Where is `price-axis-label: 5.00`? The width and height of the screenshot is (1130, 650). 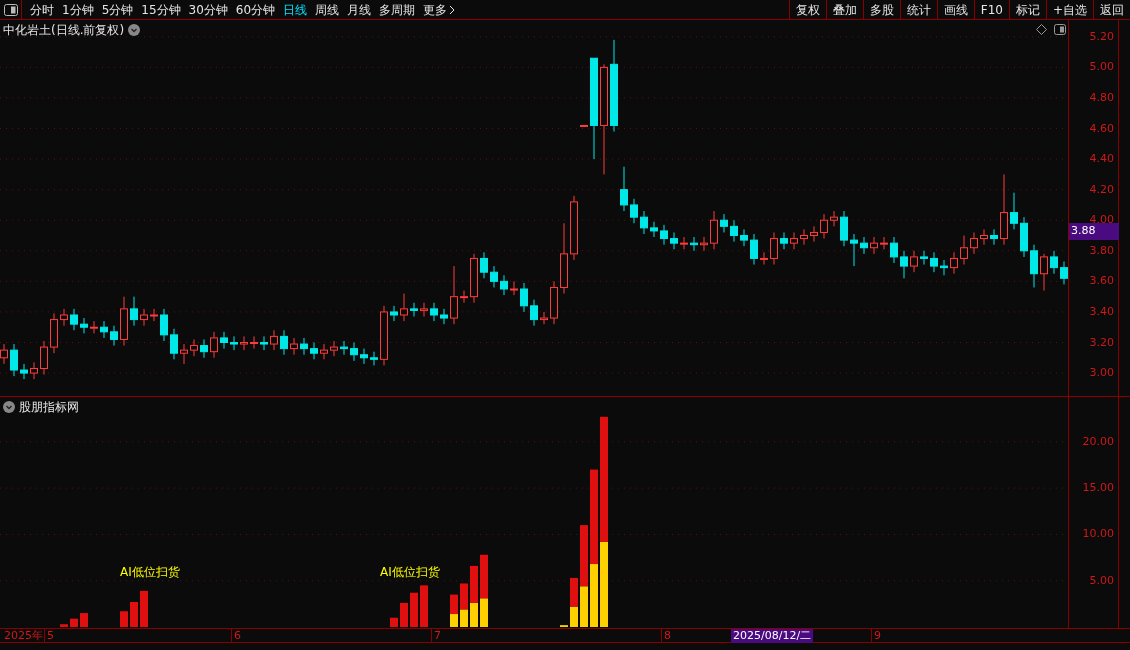 price-axis-label: 5.00 is located at coordinates (1101, 67).